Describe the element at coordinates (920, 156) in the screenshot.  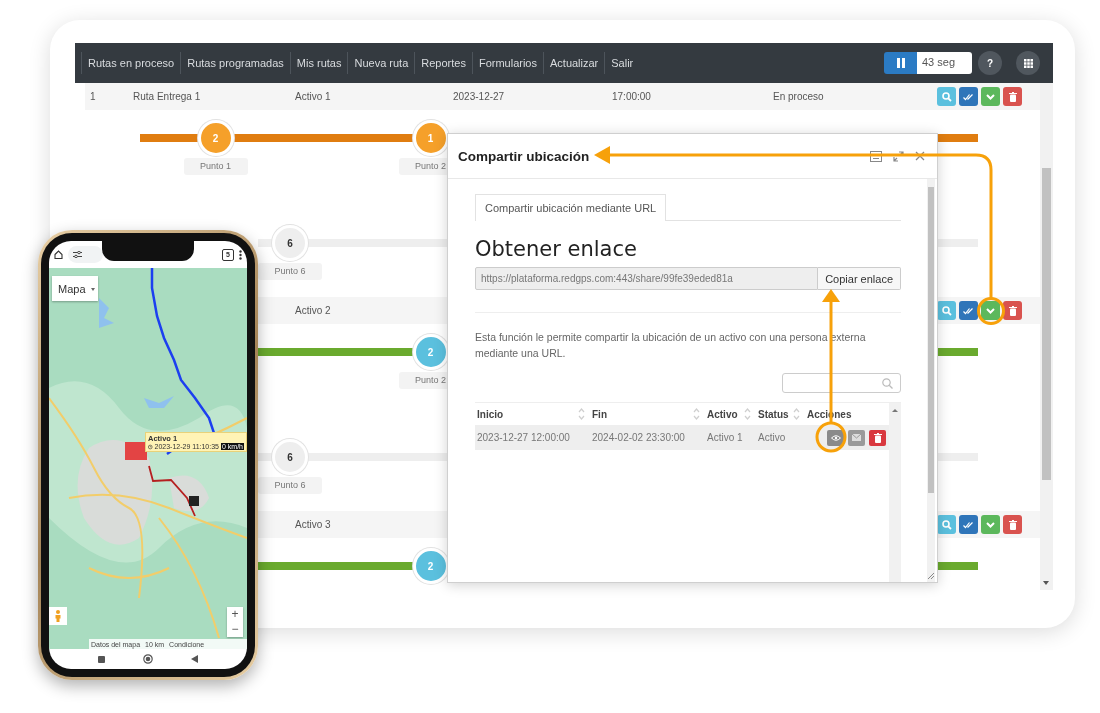
I see `close-icon` at that location.